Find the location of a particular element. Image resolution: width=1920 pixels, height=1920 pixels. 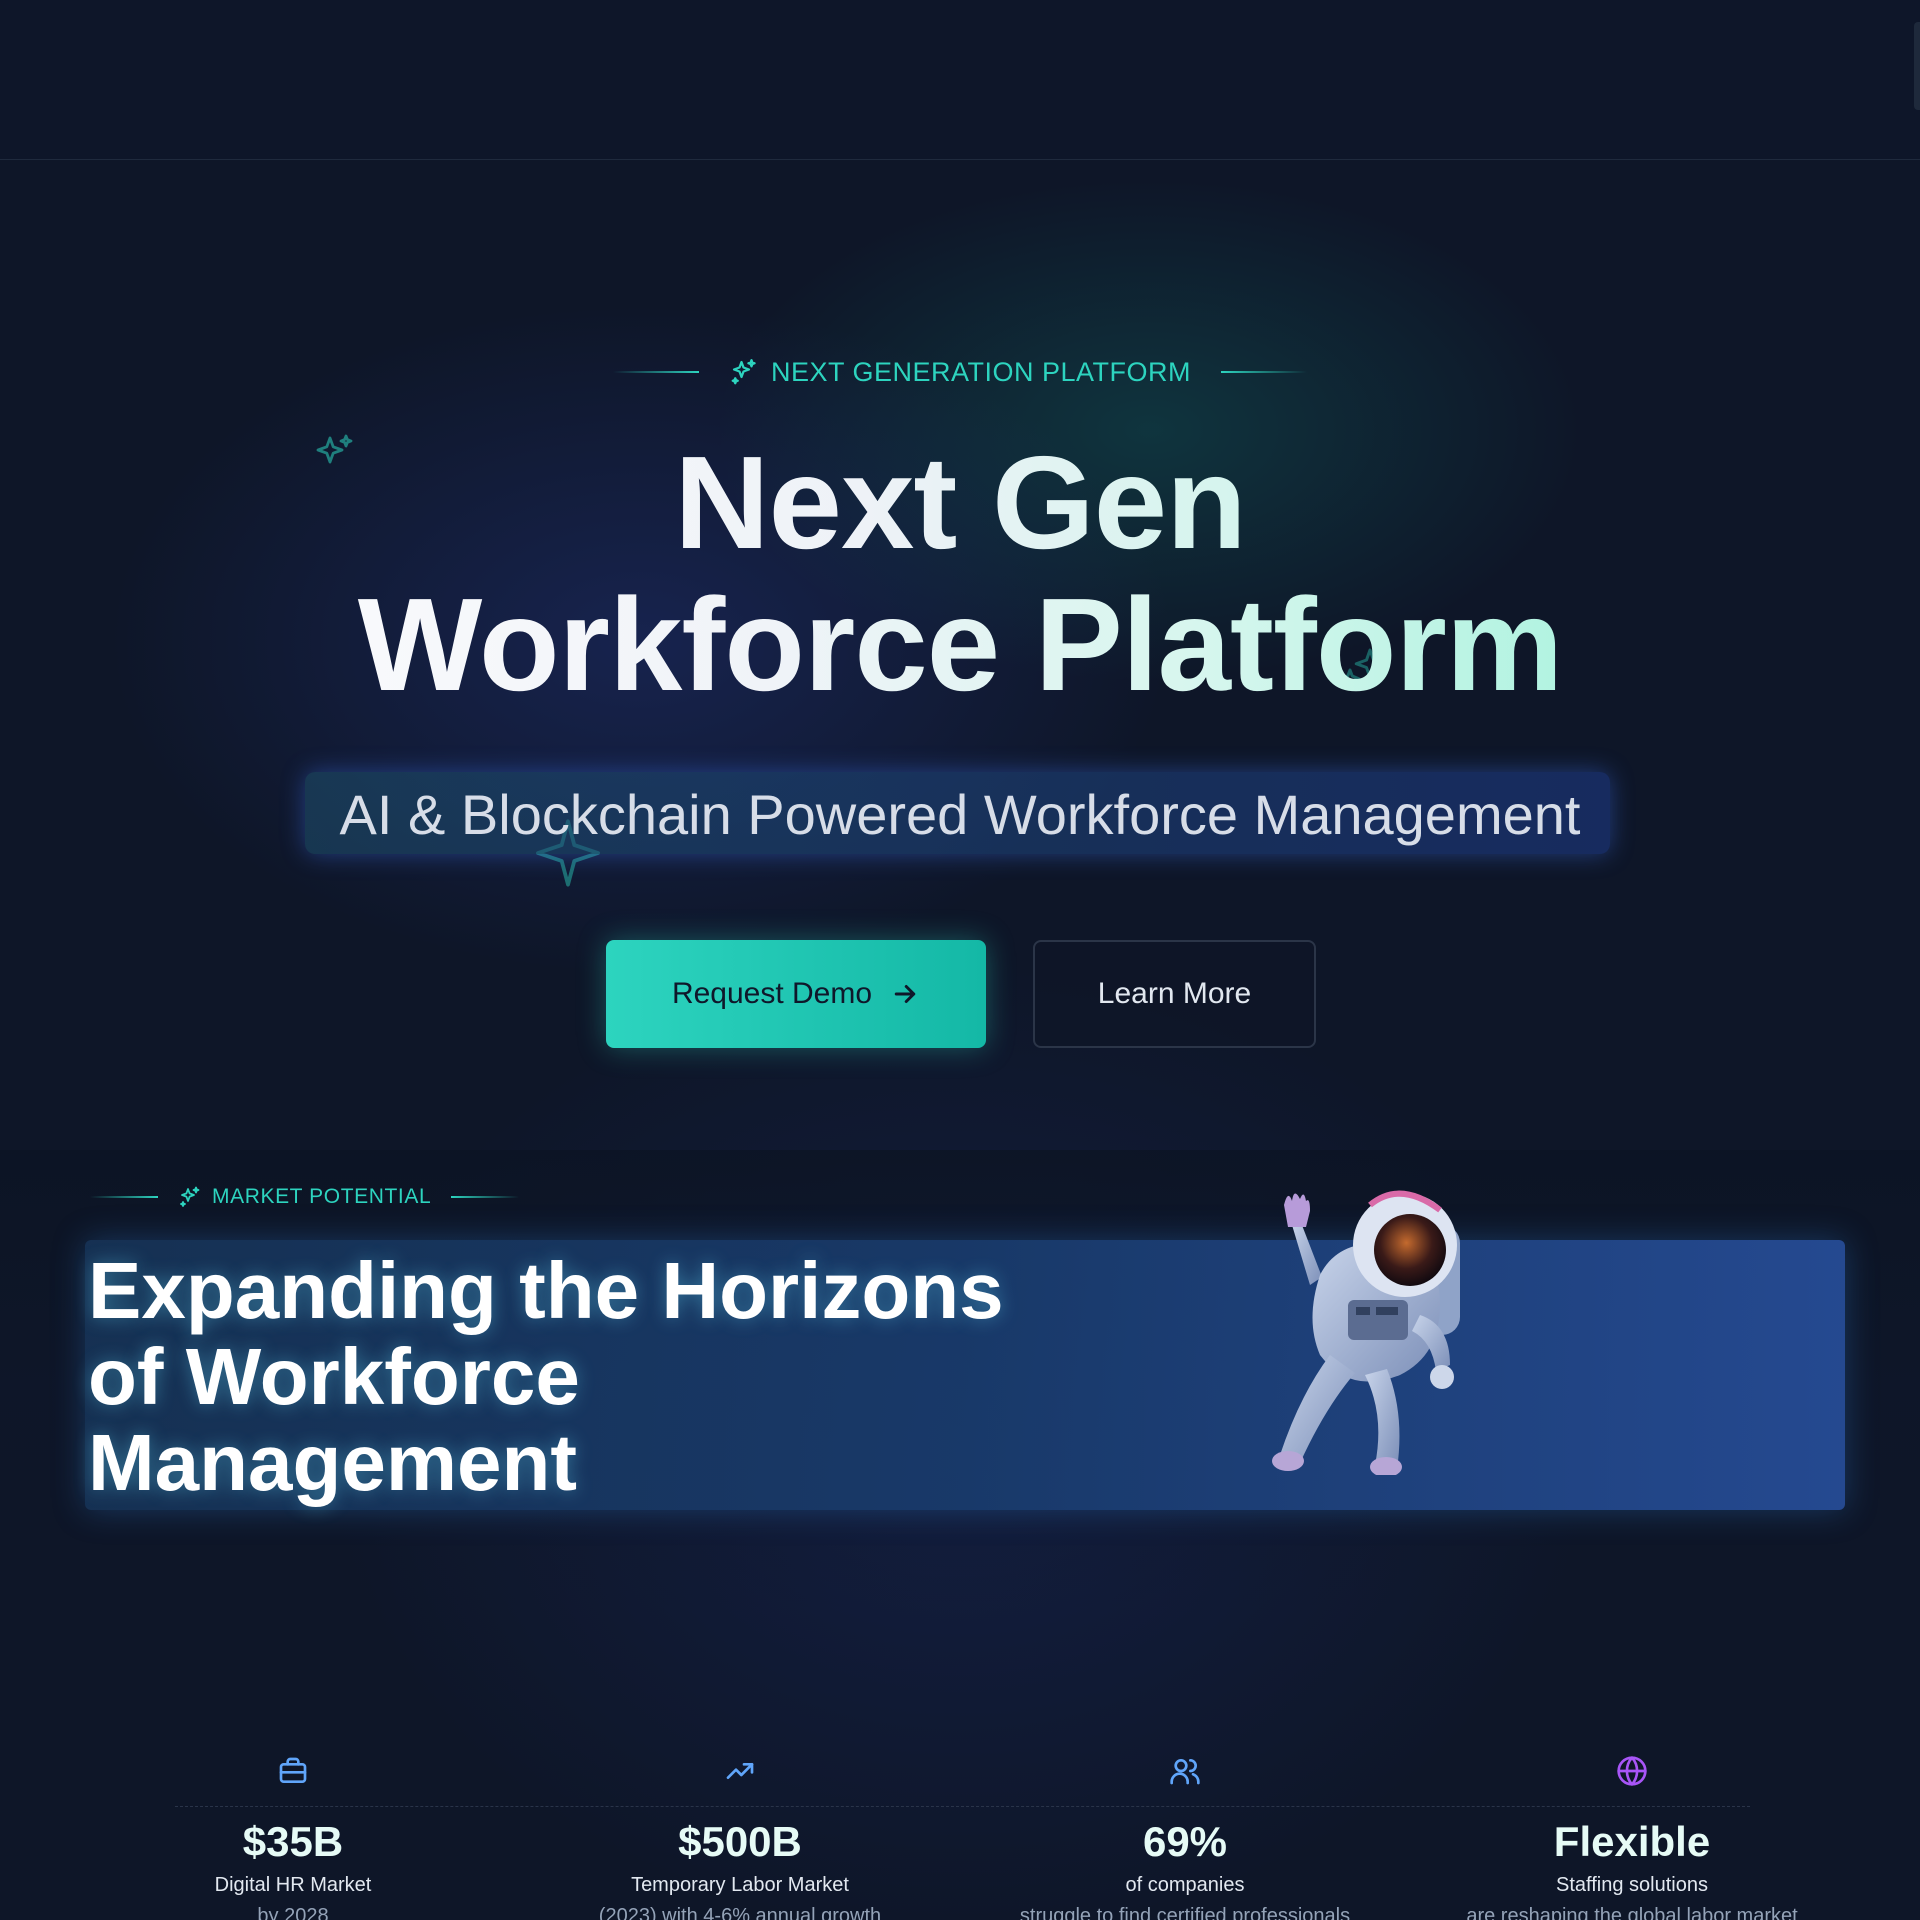

stat-sublabel: struggle to find certified professionals is located at coordinates (1185, 1912).